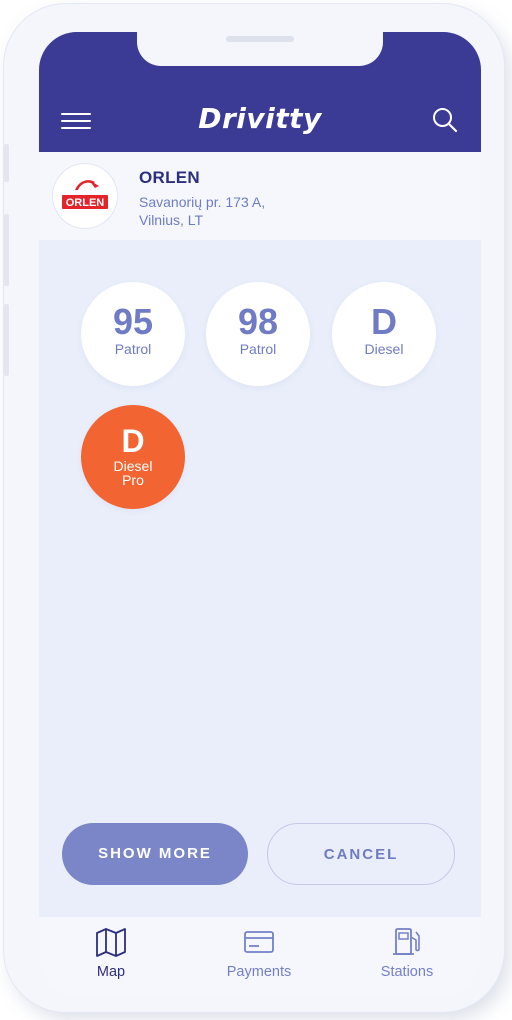 The height and width of the screenshot is (1020, 512). Describe the element at coordinates (133, 321) in the screenshot. I see `fuel-code: 95` at that location.